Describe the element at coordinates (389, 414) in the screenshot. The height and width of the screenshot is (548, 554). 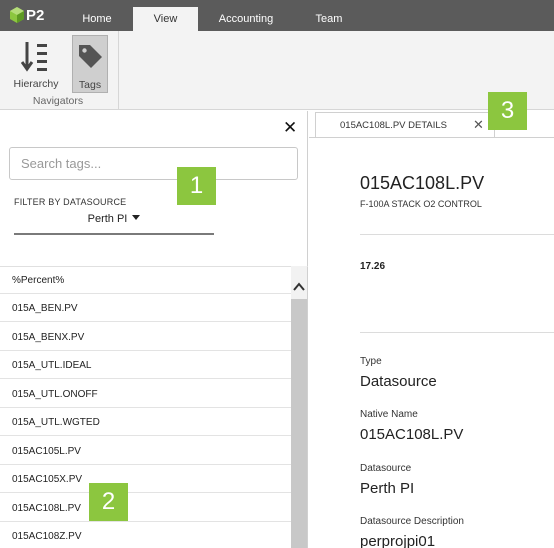
I see `native-name-label: Native Name` at that location.